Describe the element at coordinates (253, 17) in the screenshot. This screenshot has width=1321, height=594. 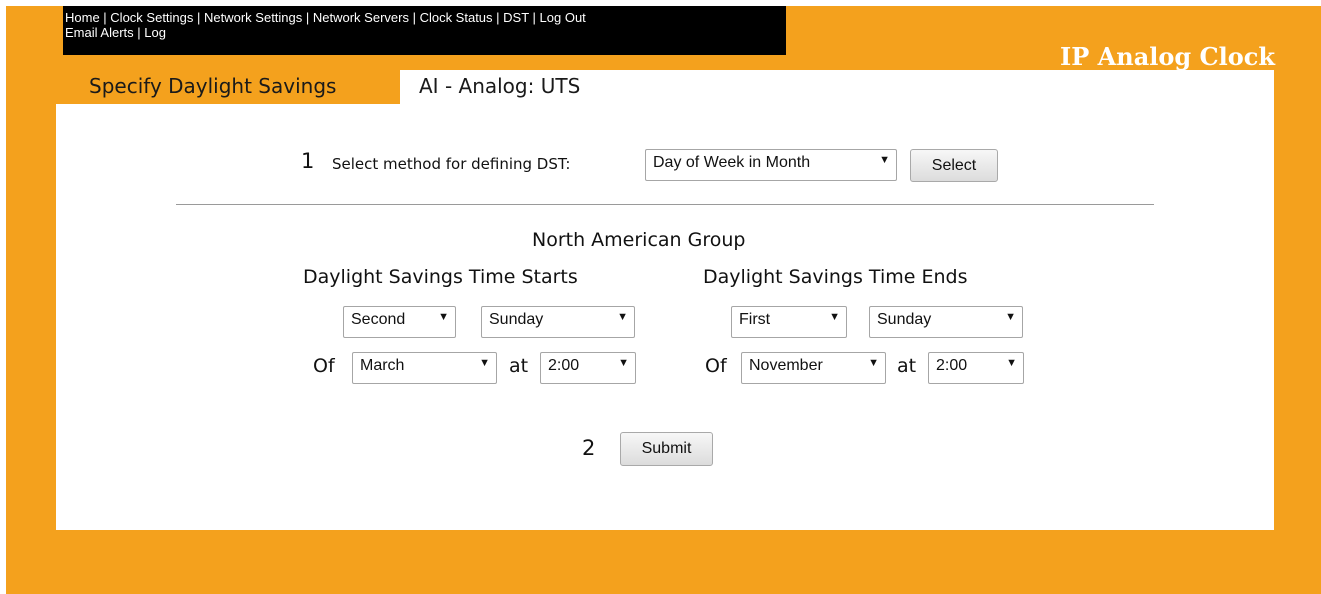
I see `nav-link-network-settings: Network Settings` at that location.